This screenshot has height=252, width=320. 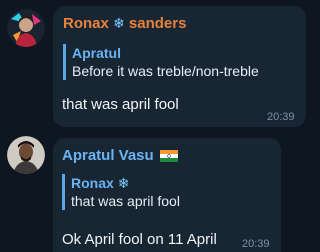 What do you see at coordinates (125, 201) in the screenshot?
I see `reply-text: that was april fool` at bounding box center [125, 201].